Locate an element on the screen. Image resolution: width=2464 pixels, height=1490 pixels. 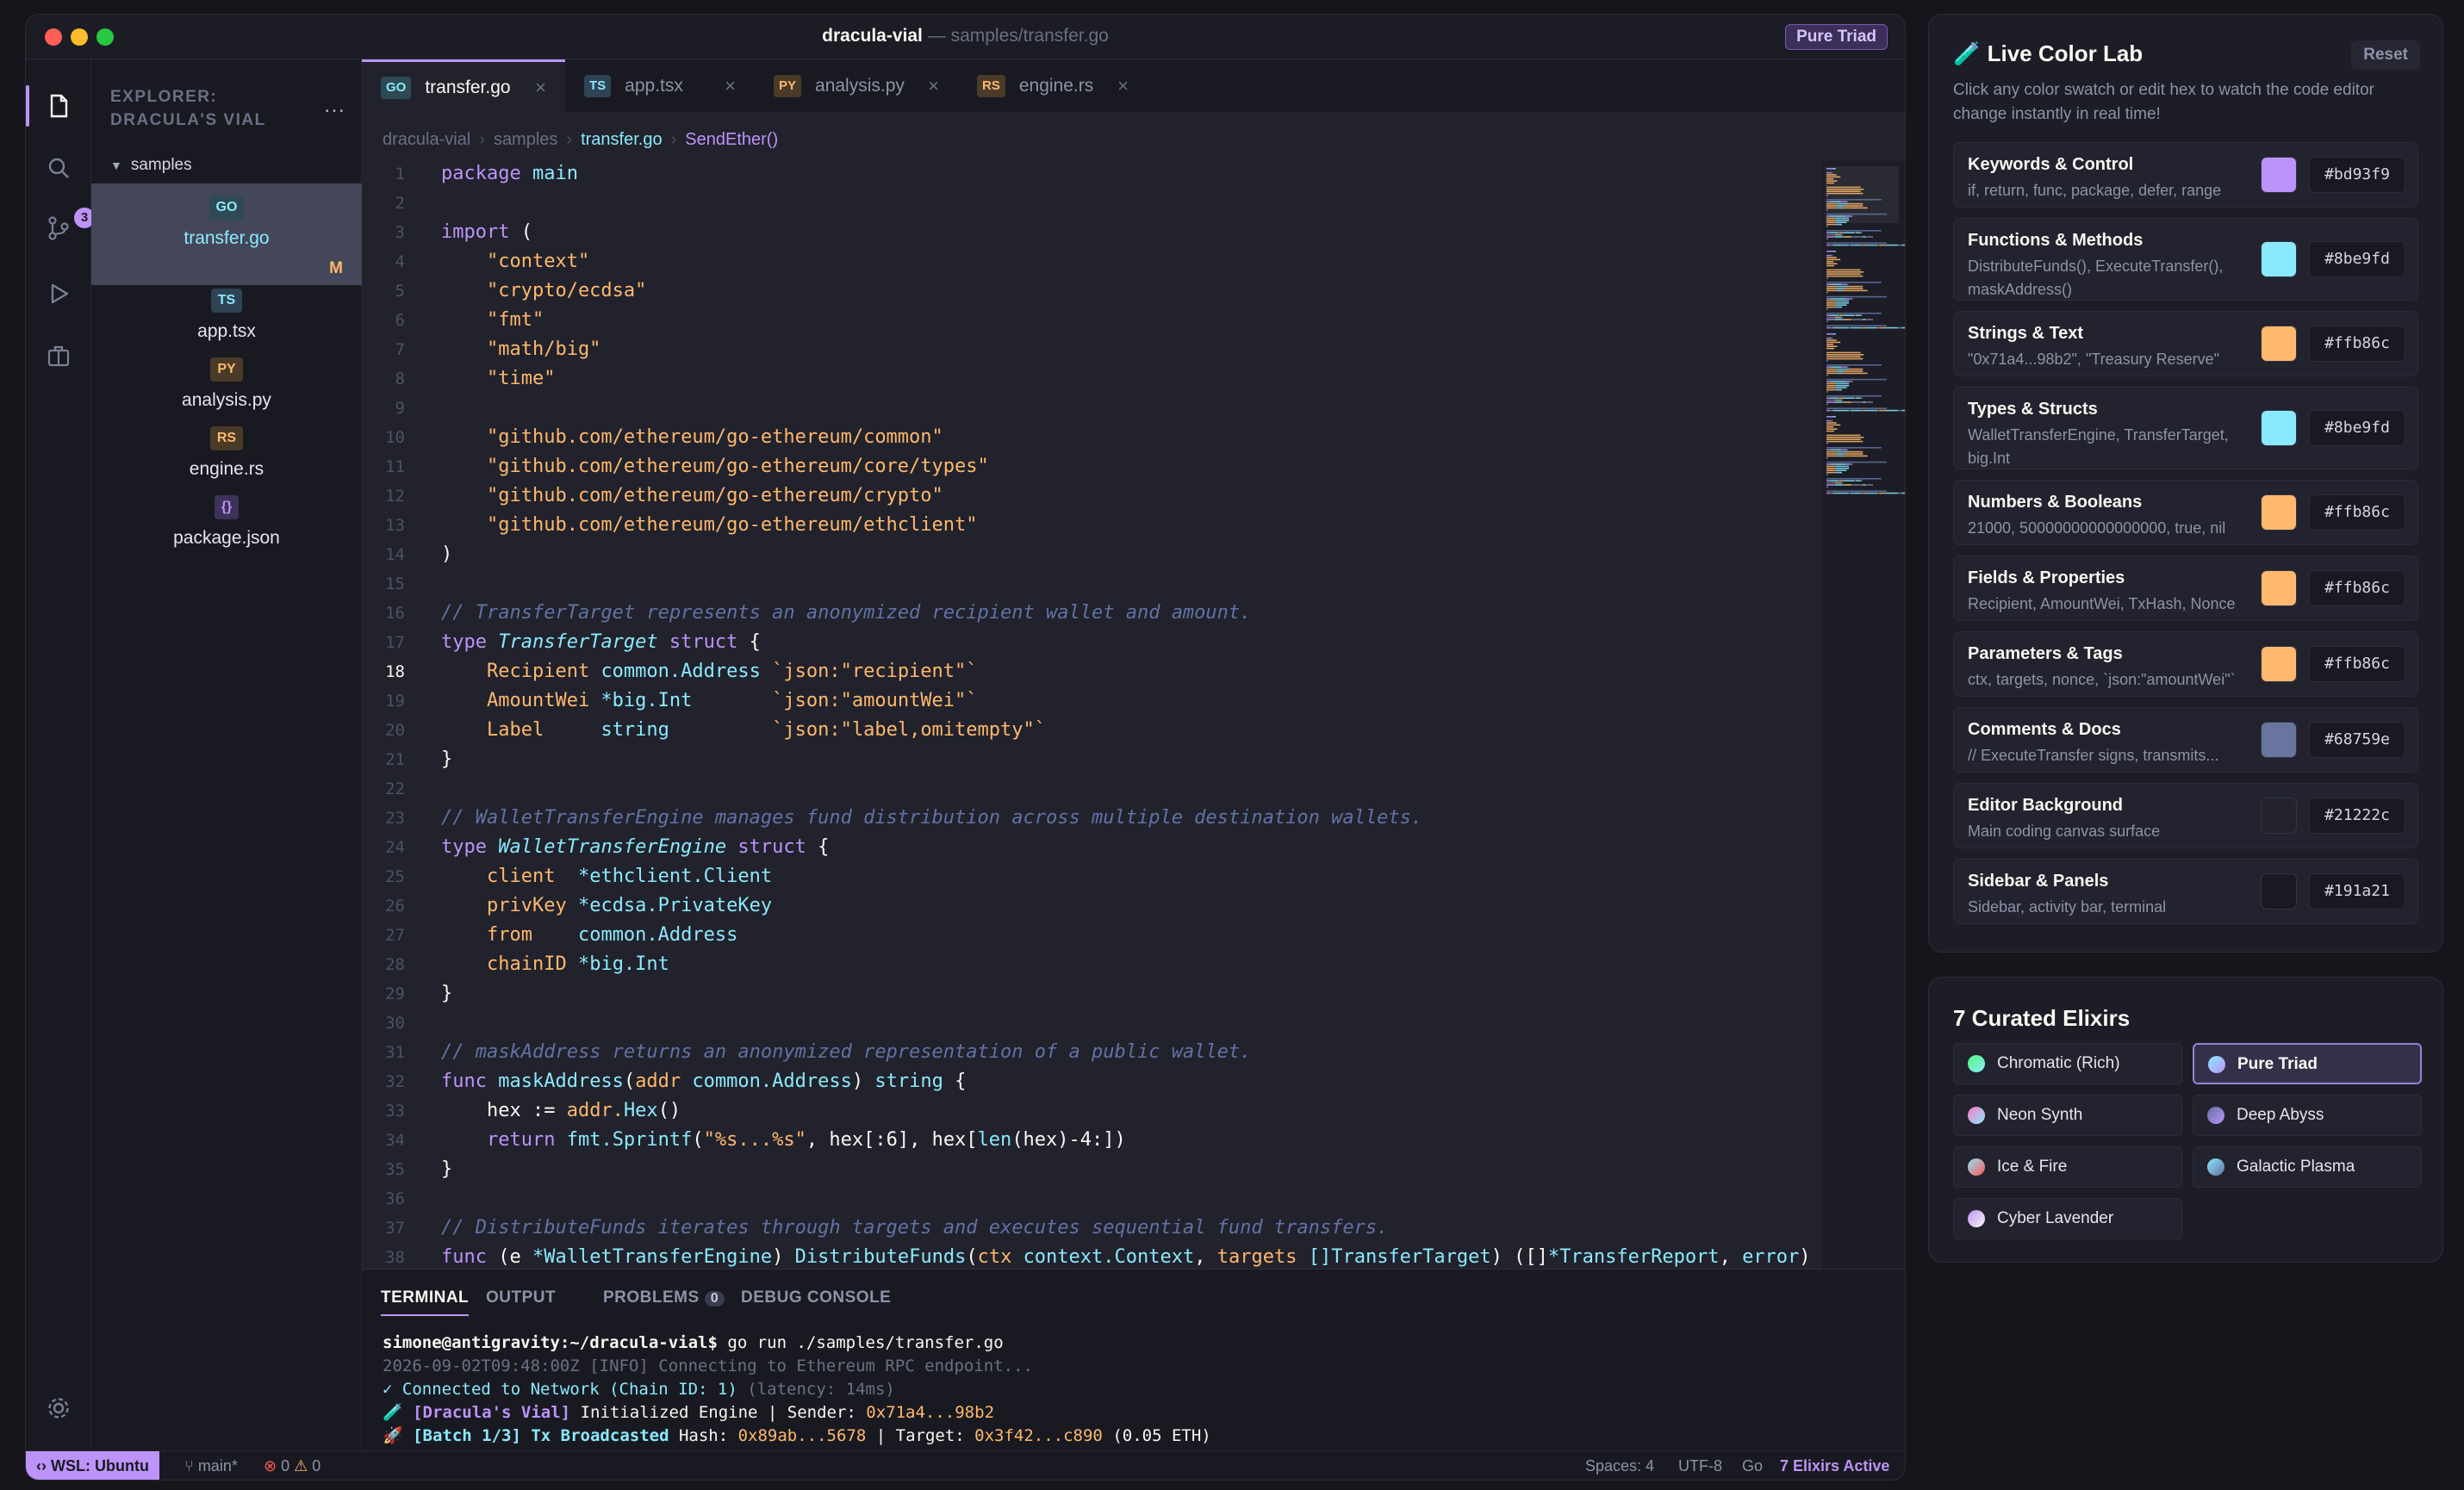
file-item-analysis-py: PY analysis.py is located at coordinates (227, 388).